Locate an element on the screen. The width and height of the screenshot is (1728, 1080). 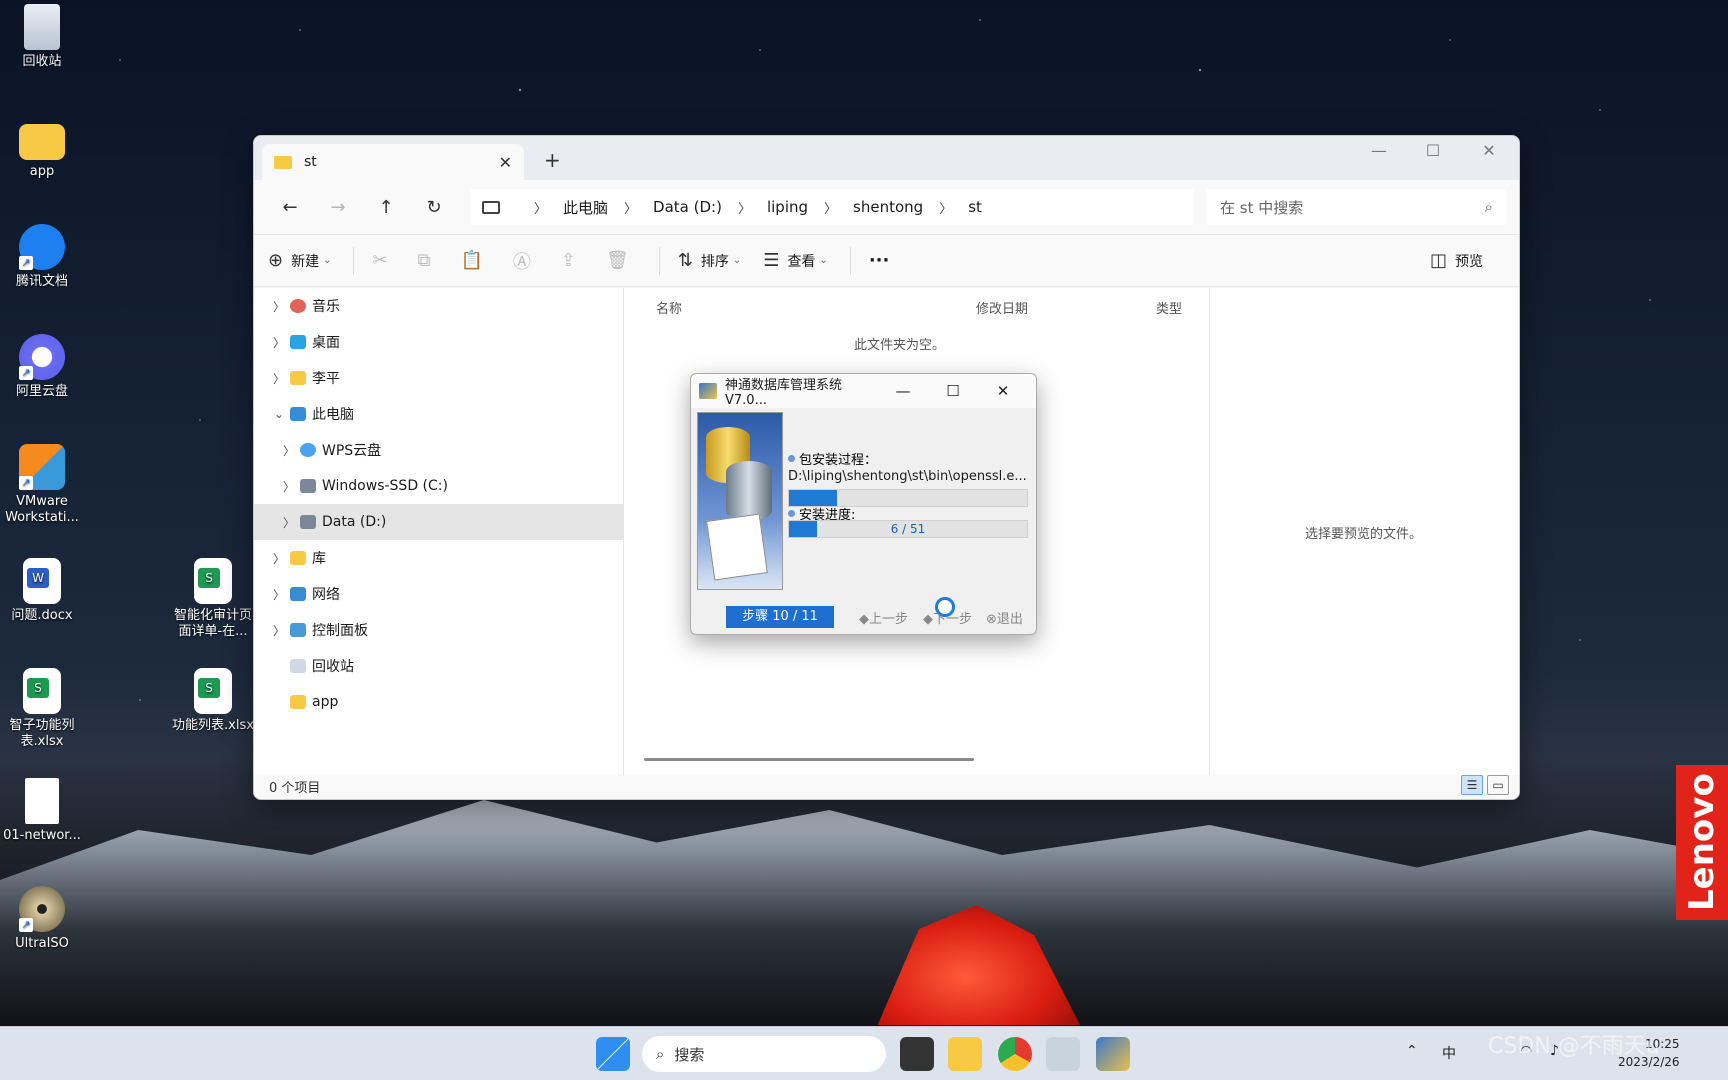
delete-button: 🗑 is located at coordinates (621, 260).